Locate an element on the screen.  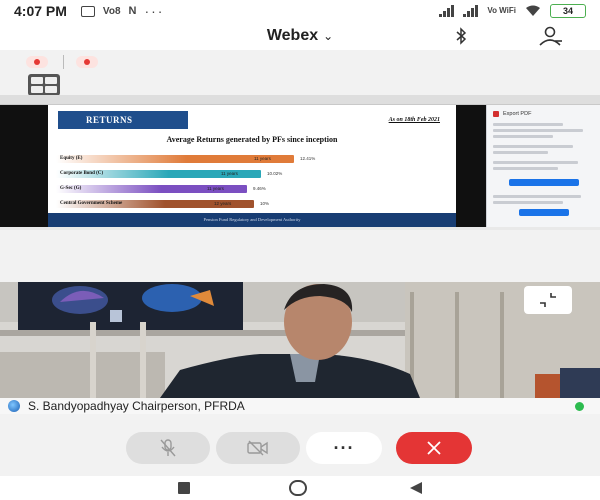
connection-status-icon is located at coordinates (579, 406).